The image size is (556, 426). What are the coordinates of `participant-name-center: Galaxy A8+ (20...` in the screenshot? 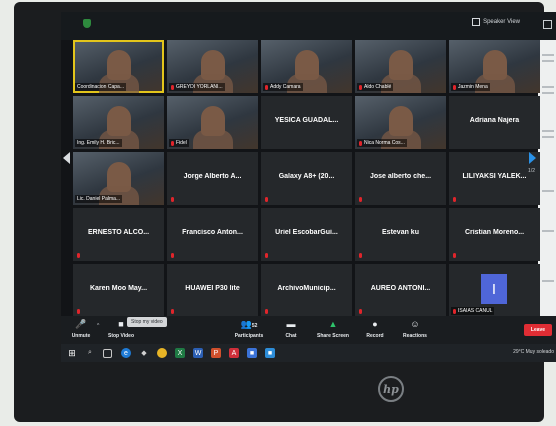 It's located at (306, 176).